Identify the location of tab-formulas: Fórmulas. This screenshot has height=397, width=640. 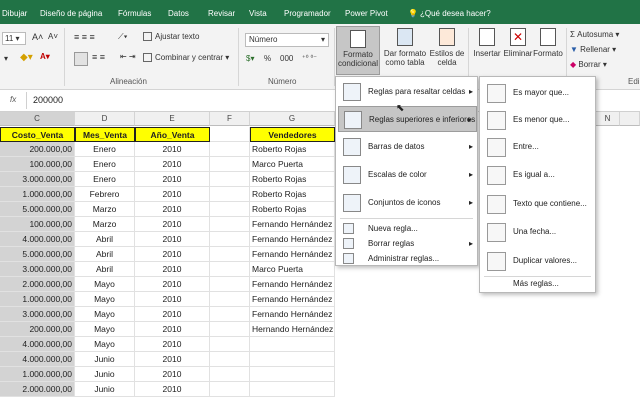
(134, 13).